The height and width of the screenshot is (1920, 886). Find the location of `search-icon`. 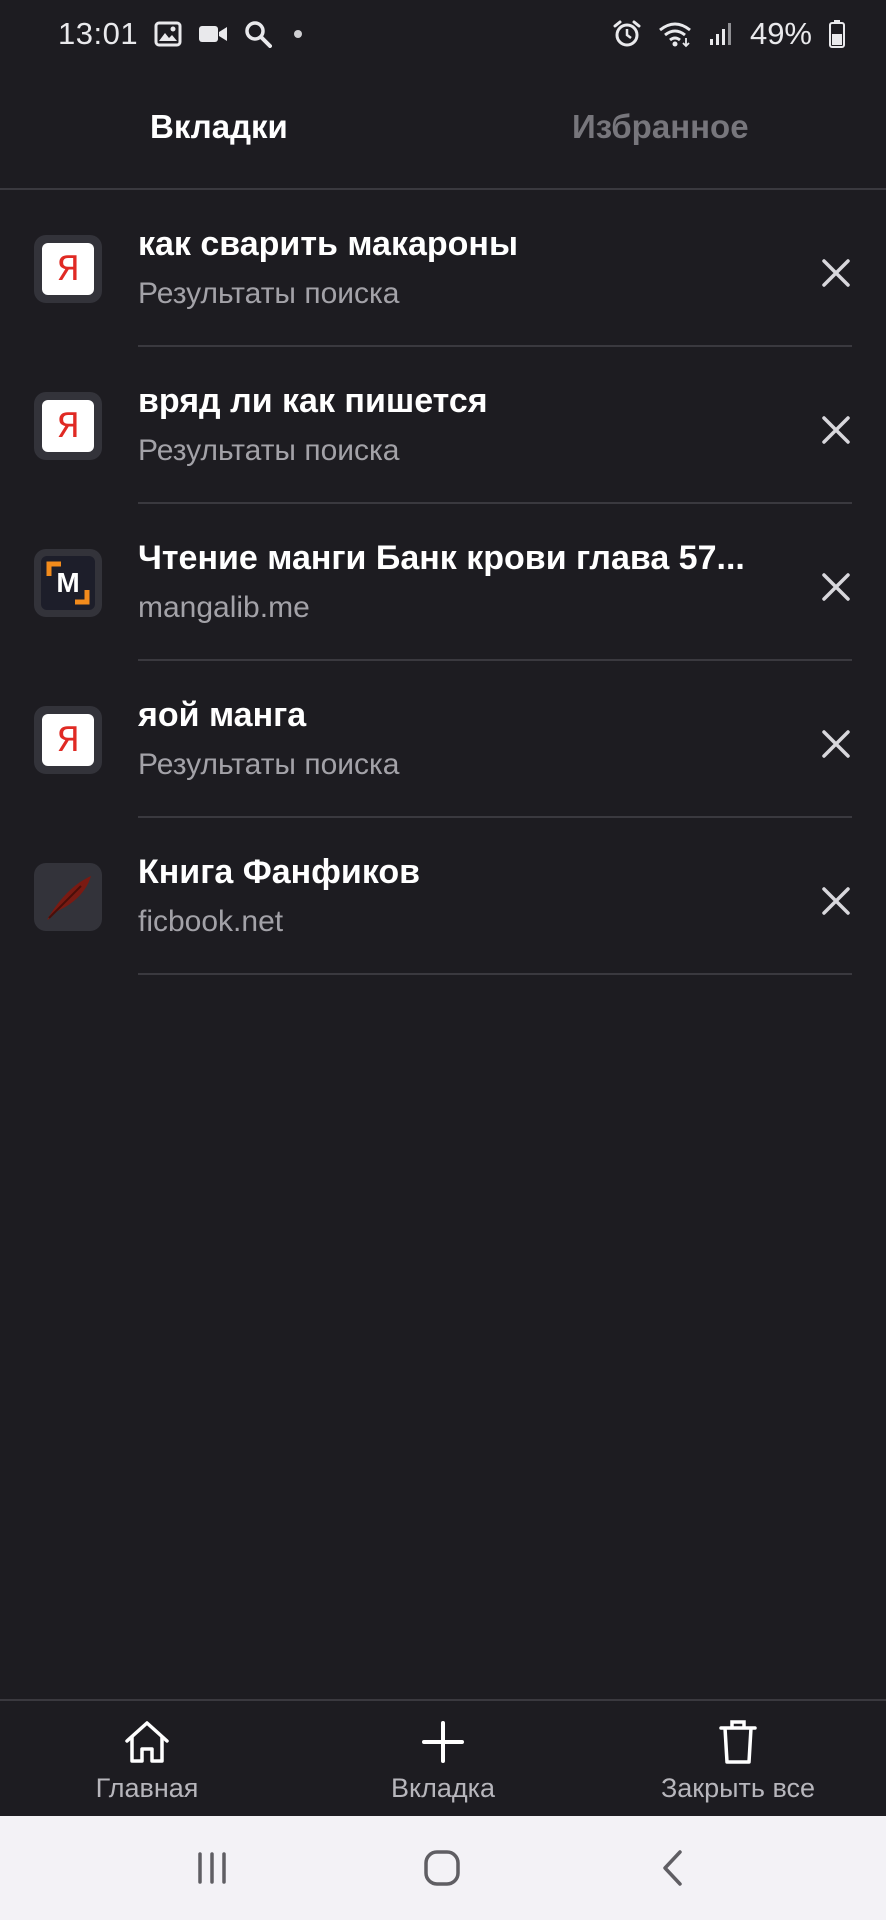

search-icon is located at coordinates (259, 34).